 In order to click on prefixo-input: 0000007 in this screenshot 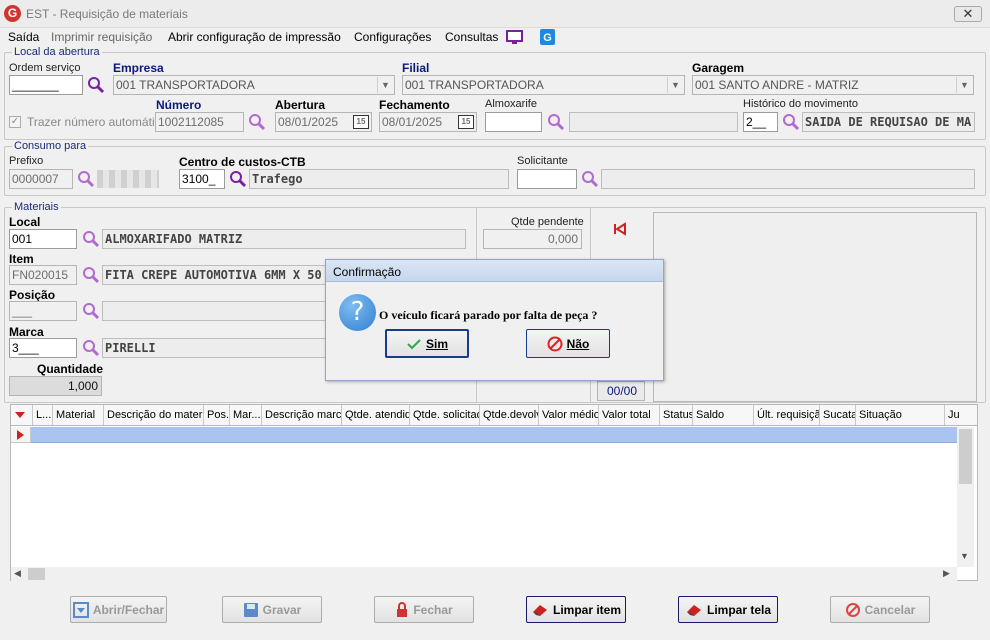, I will do `click(41, 179)`.